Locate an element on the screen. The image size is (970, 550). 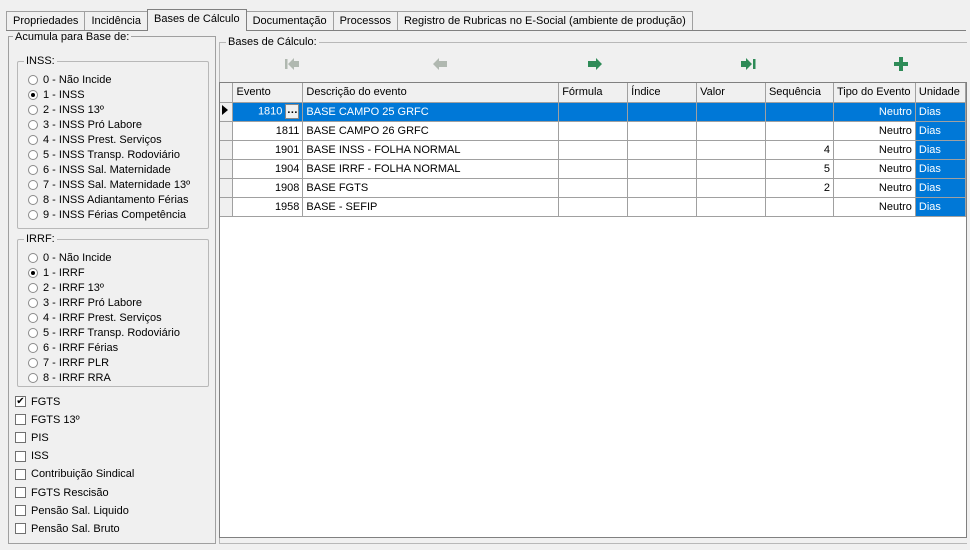
irrf-option: 5 - IRRF Transp. Rodoviário is located at coordinates (104, 332).